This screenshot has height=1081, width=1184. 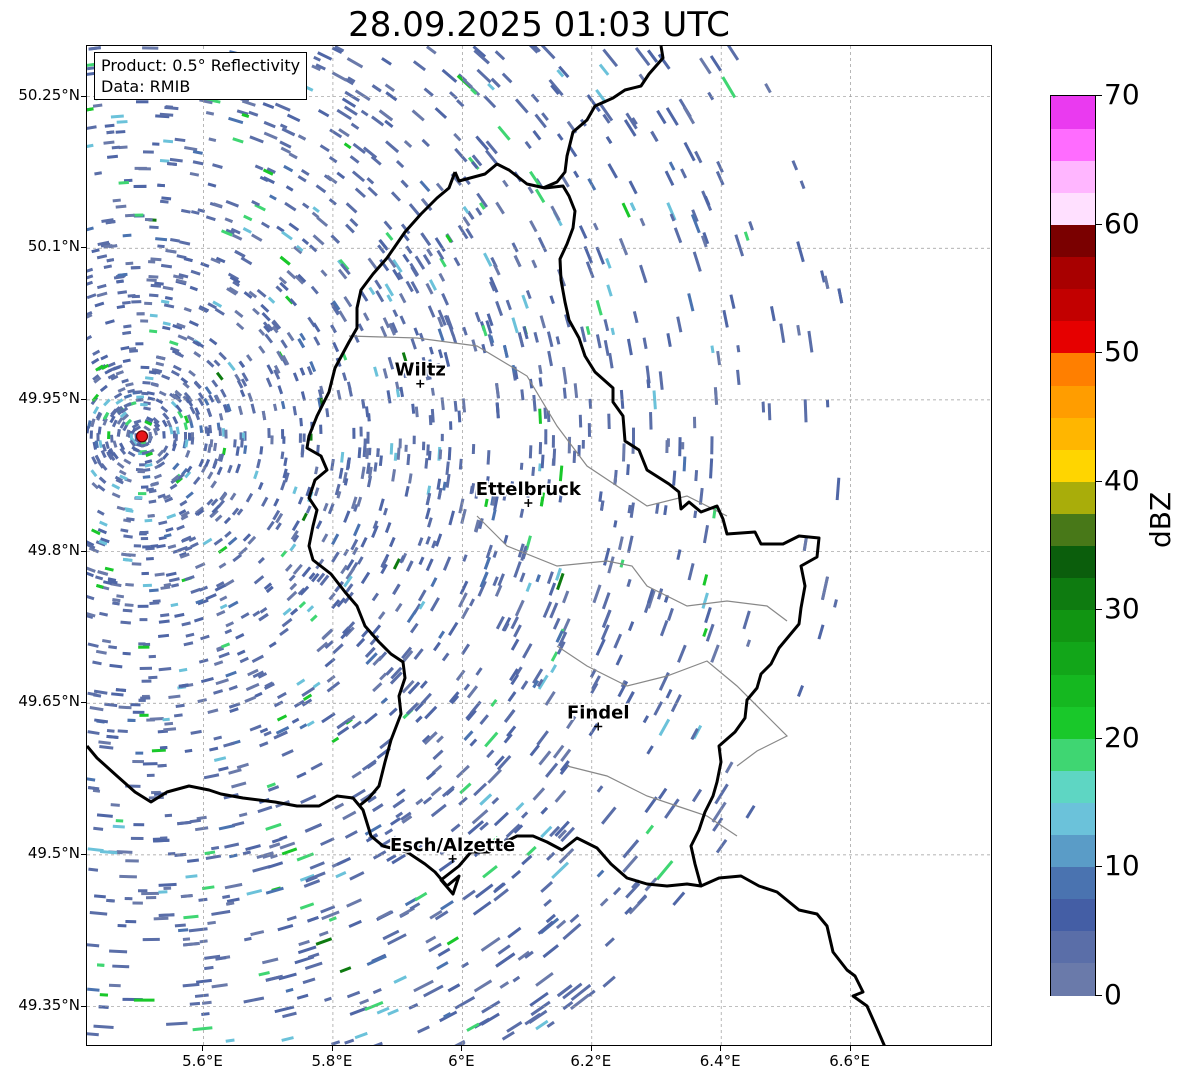 I want to click on lat-tick-label: 49.35°N, so click(x=49, y=1004).